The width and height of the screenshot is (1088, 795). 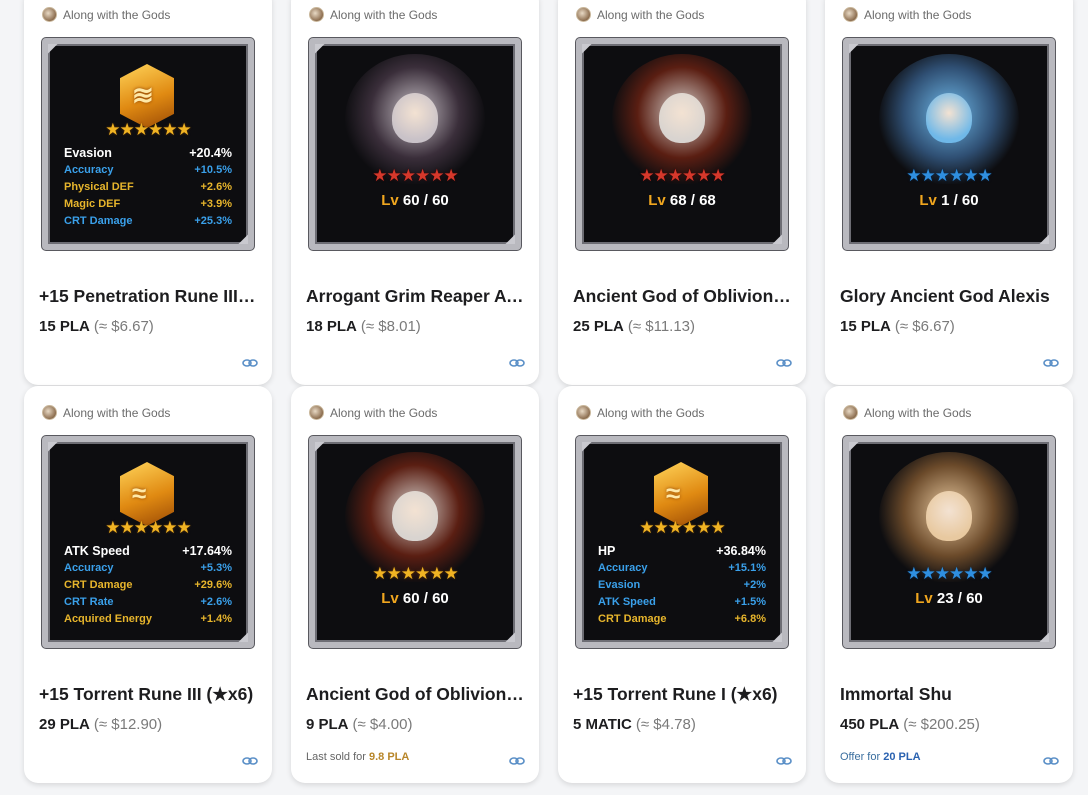 I want to click on price-usd: (≈ $11.13), so click(x=661, y=326).